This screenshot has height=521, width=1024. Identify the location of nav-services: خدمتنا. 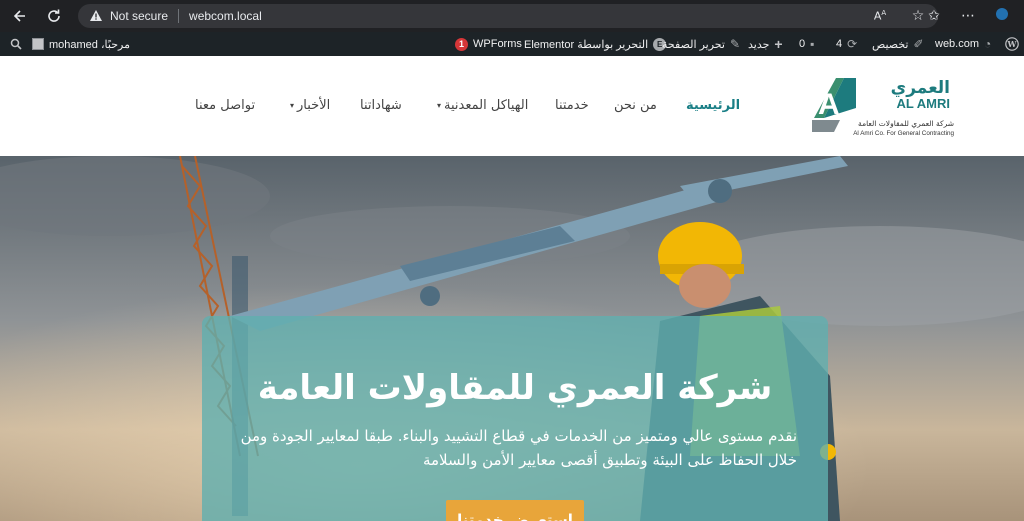
(572, 105).